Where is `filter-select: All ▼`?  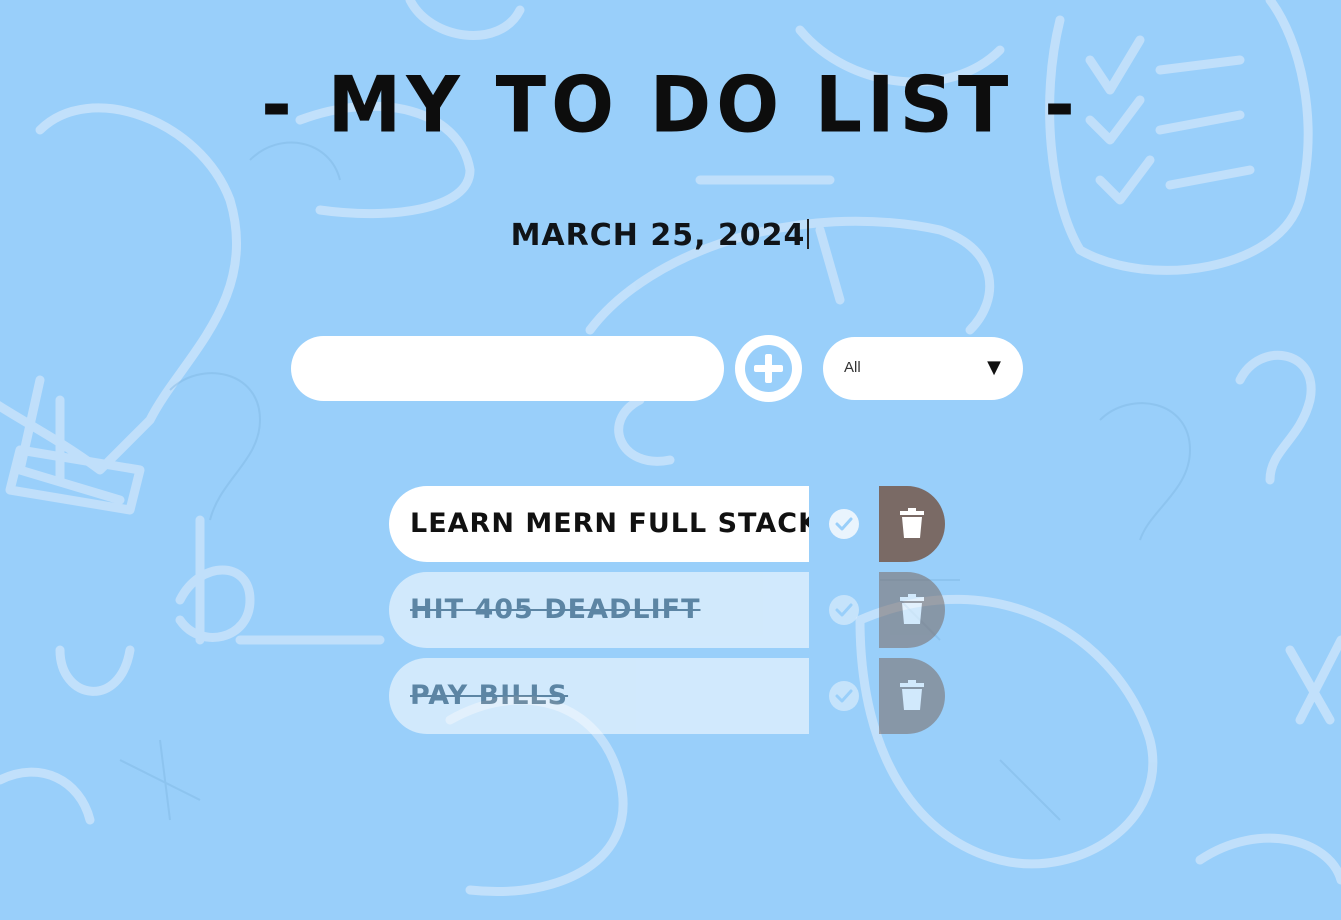
filter-select: All ▼ is located at coordinates (923, 368).